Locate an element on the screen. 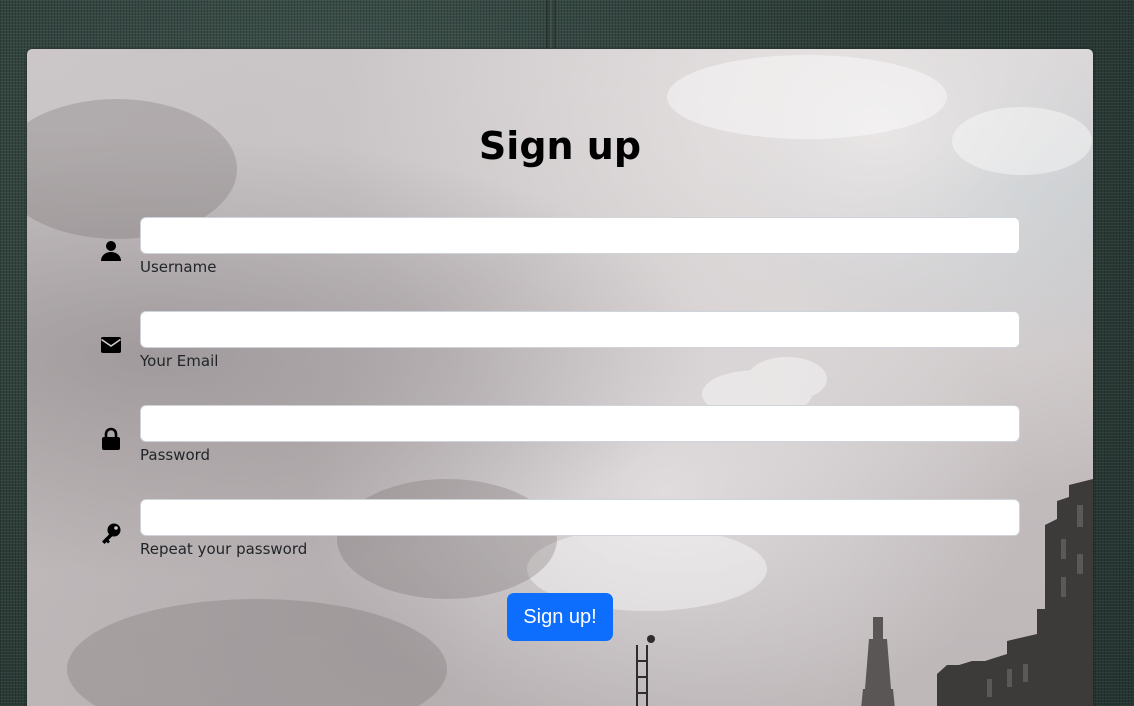 This screenshot has height=706, width=1134. repeat-password-row: Repeat your password is located at coordinates (561, 530).